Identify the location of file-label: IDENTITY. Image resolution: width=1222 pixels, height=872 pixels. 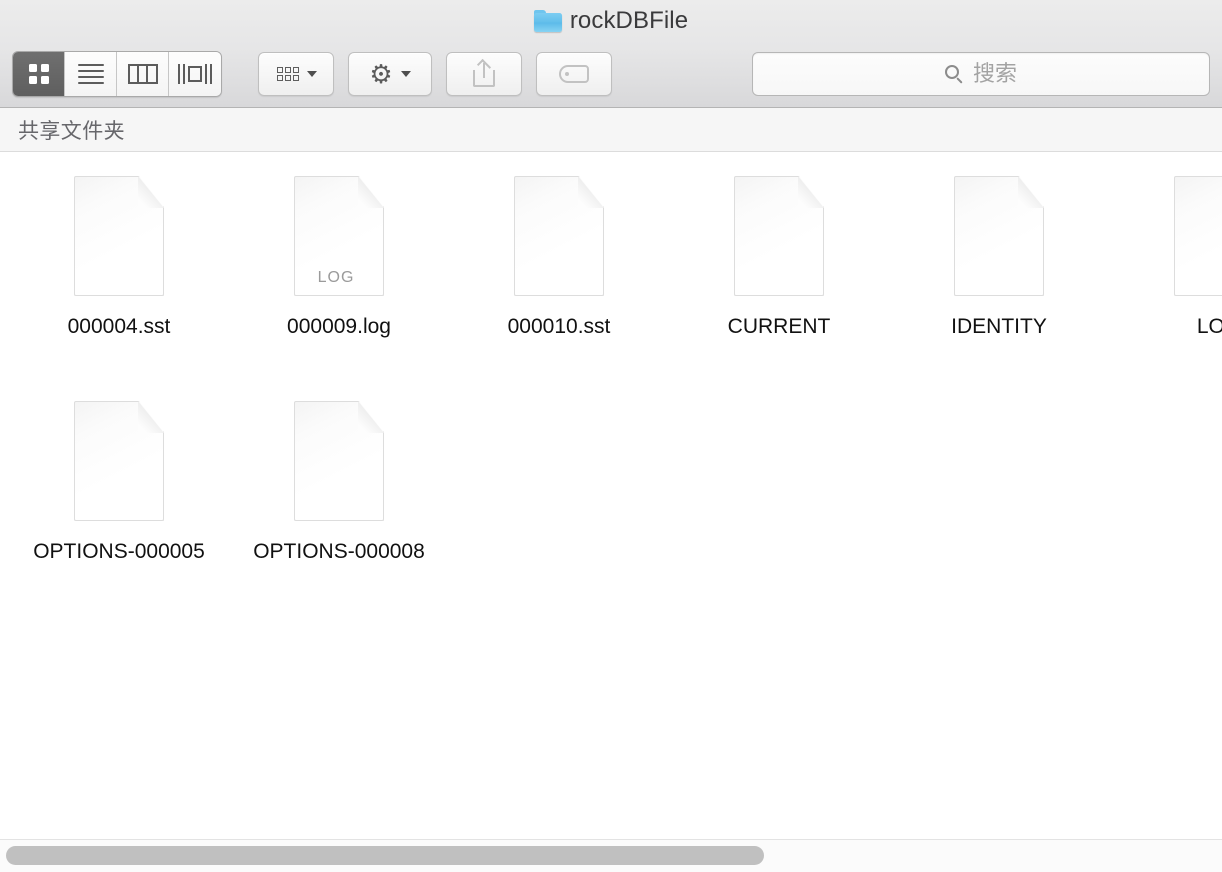
(999, 326).